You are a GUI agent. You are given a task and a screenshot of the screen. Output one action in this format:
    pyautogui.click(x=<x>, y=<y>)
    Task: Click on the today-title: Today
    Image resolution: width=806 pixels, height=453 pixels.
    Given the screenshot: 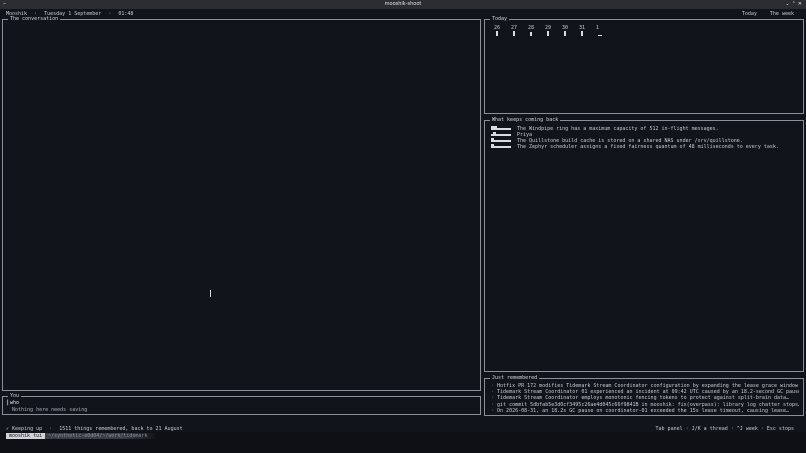 What is the action you would take?
    pyautogui.click(x=500, y=19)
    